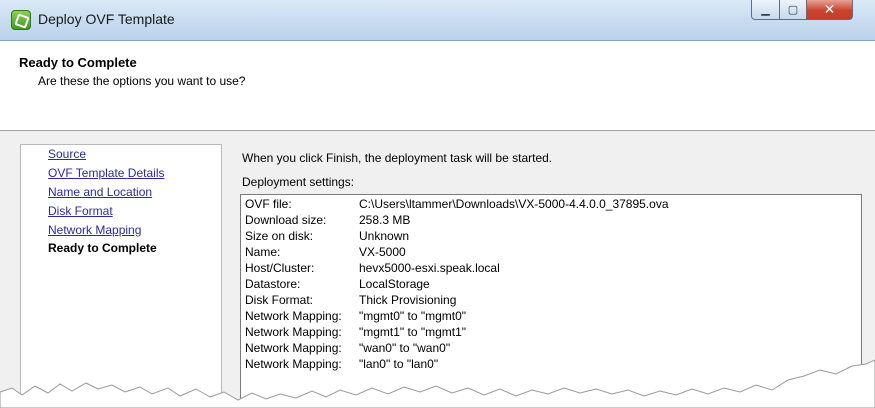 The width and height of the screenshot is (875, 408). I want to click on setting-key: Name:, so click(263, 252).